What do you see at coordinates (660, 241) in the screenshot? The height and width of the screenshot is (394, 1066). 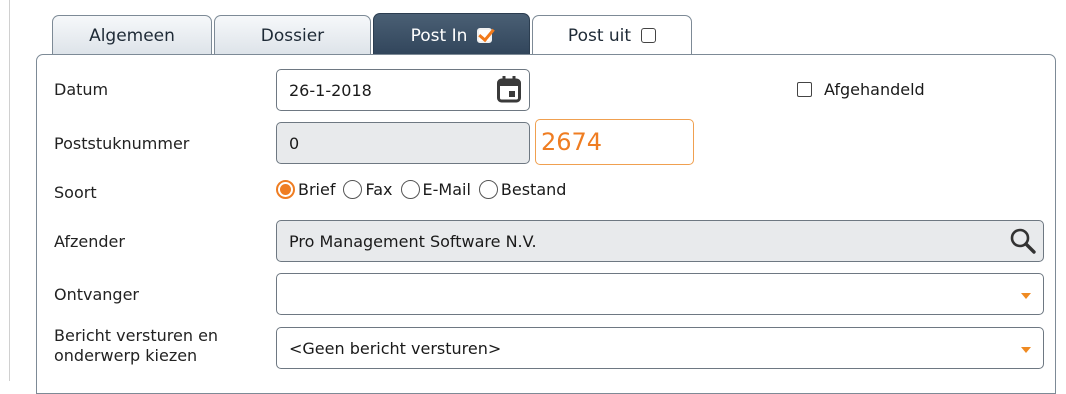 I see `afzender-field: Pro Management Software N.V.` at bounding box center [660, 241].